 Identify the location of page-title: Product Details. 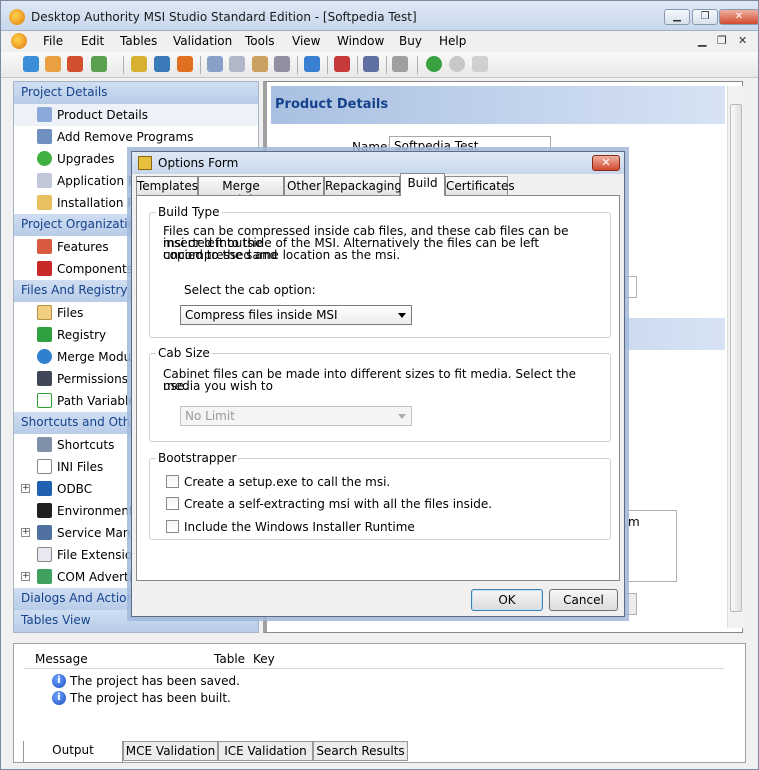
(498, 105).